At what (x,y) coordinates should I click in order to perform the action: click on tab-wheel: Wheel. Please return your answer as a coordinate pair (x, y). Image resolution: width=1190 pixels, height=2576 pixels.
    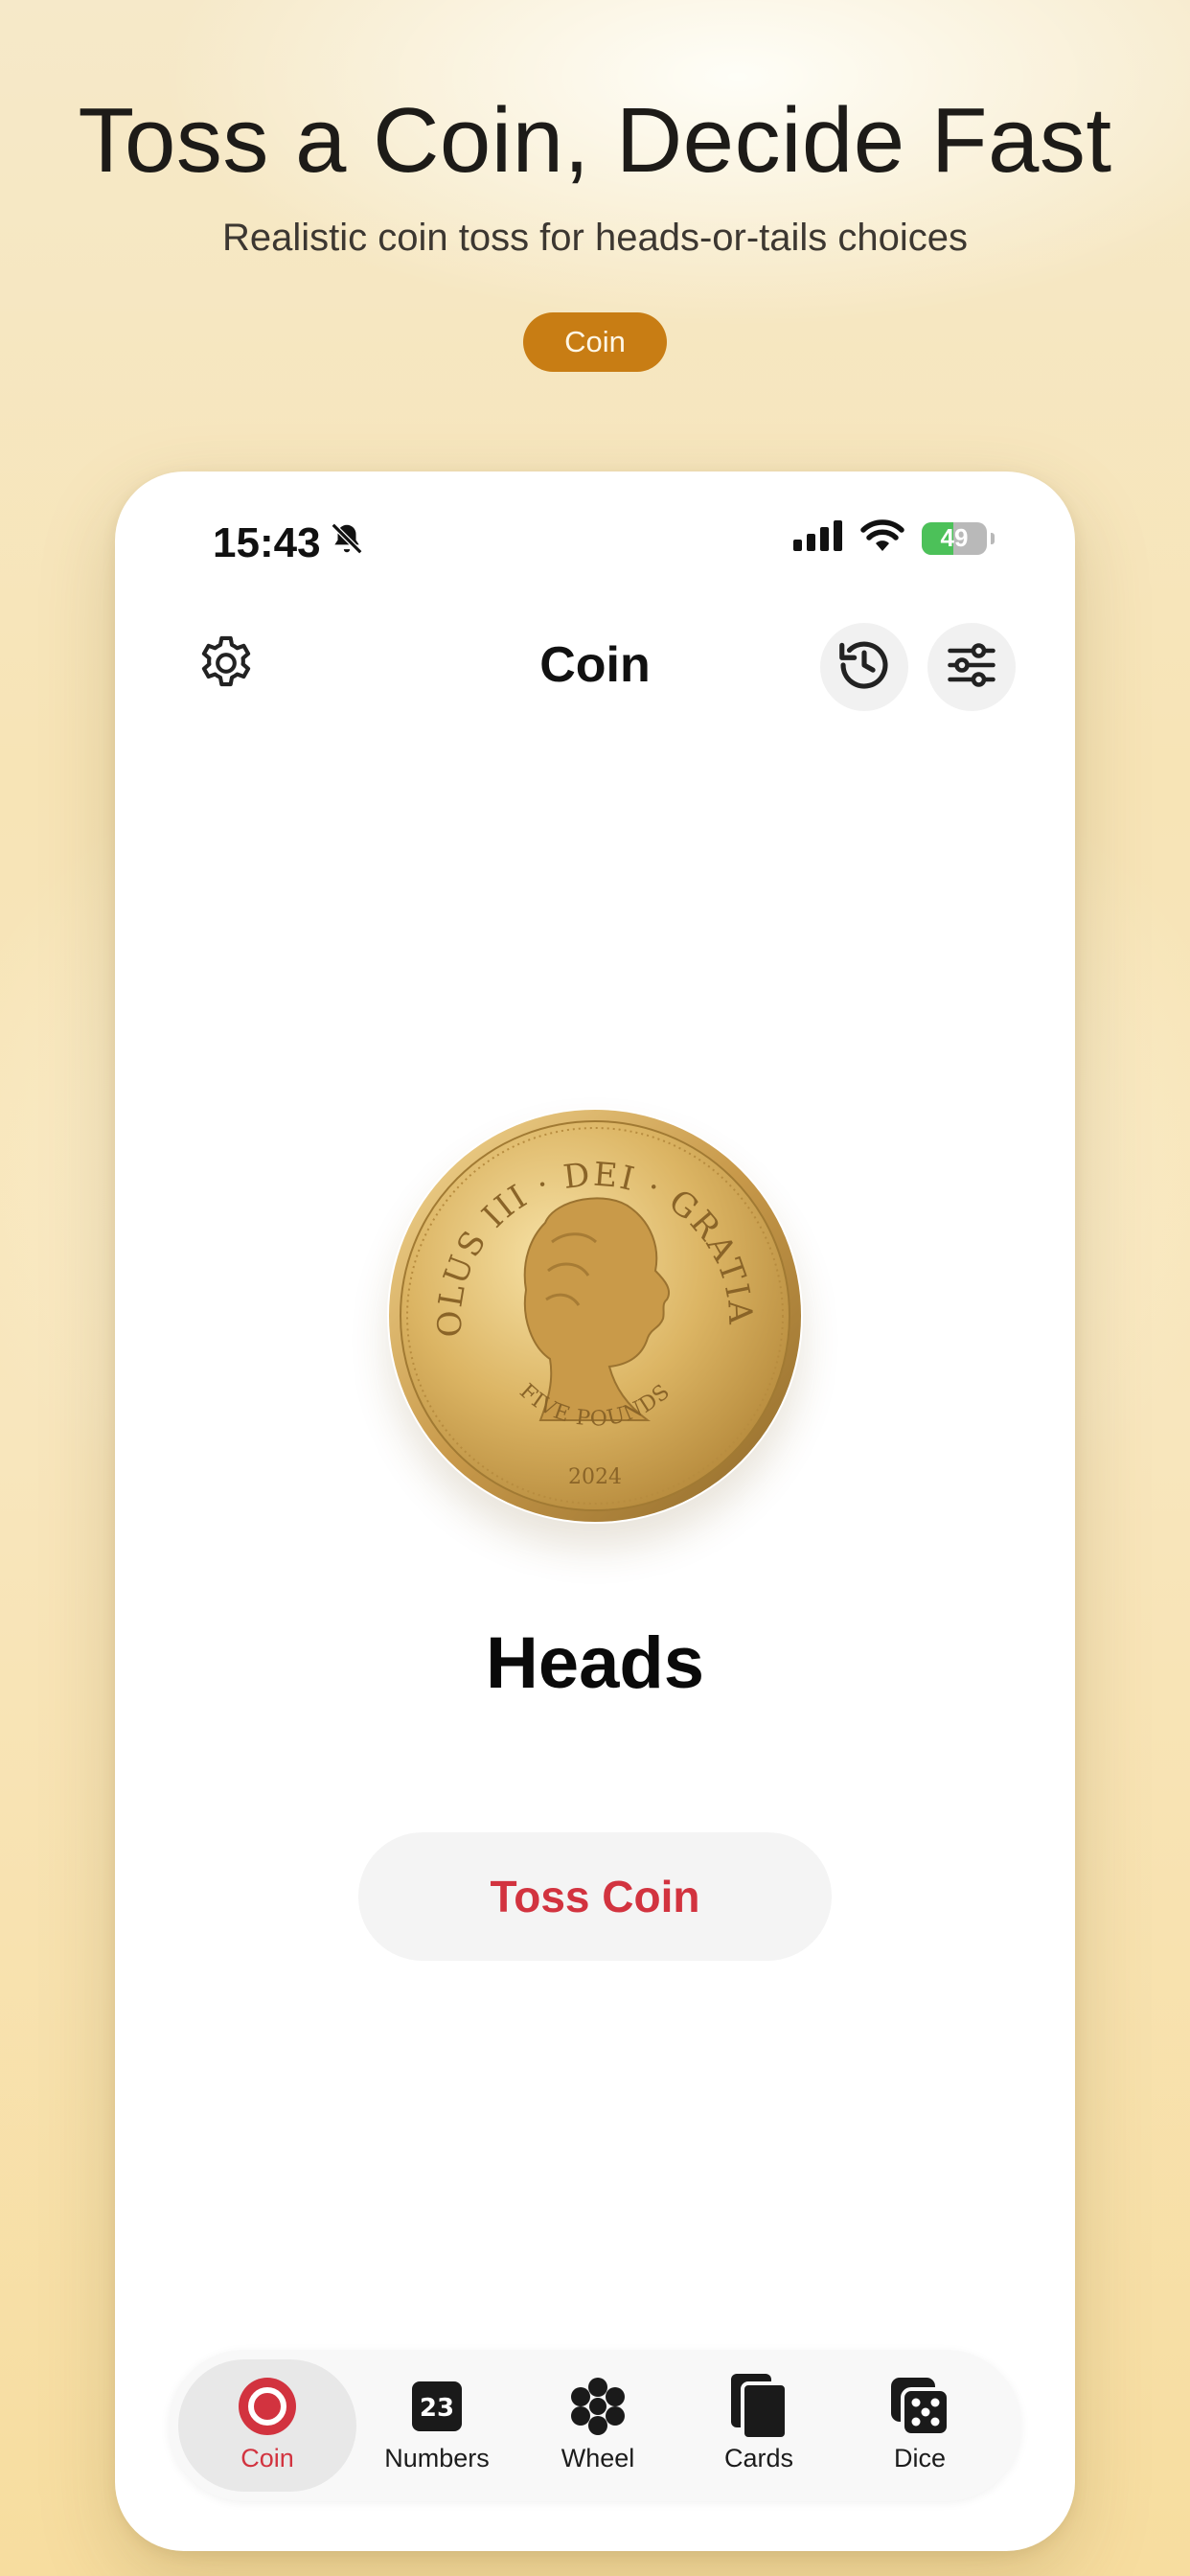
    Looking at the image, I should click on (598, 2425).